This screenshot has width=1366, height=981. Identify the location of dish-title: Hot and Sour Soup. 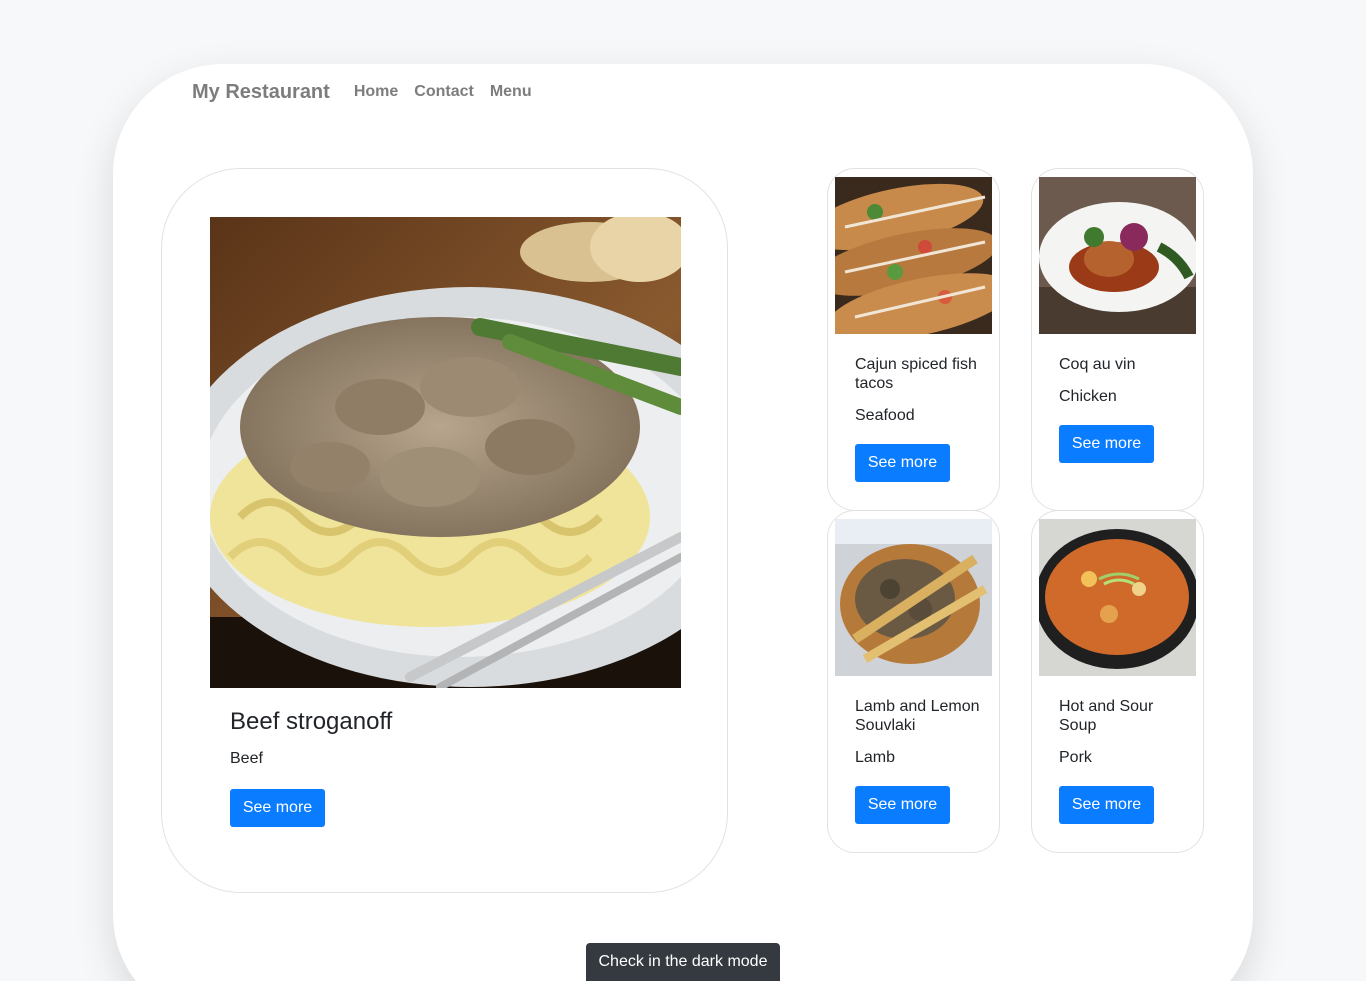
(1106, 716).